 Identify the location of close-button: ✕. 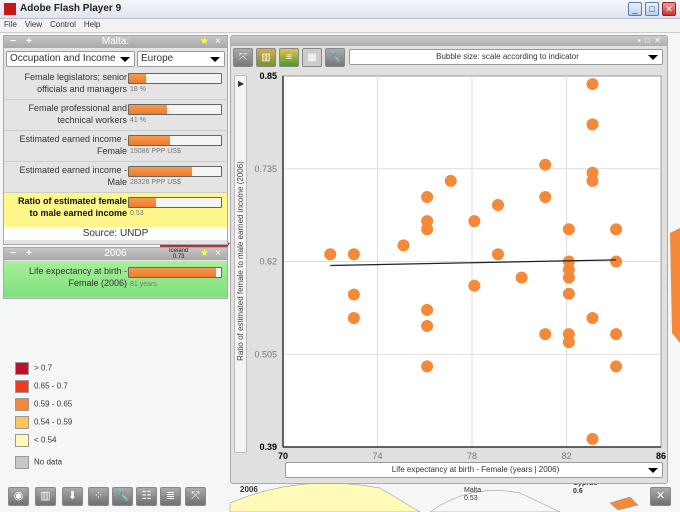
(669, 9).